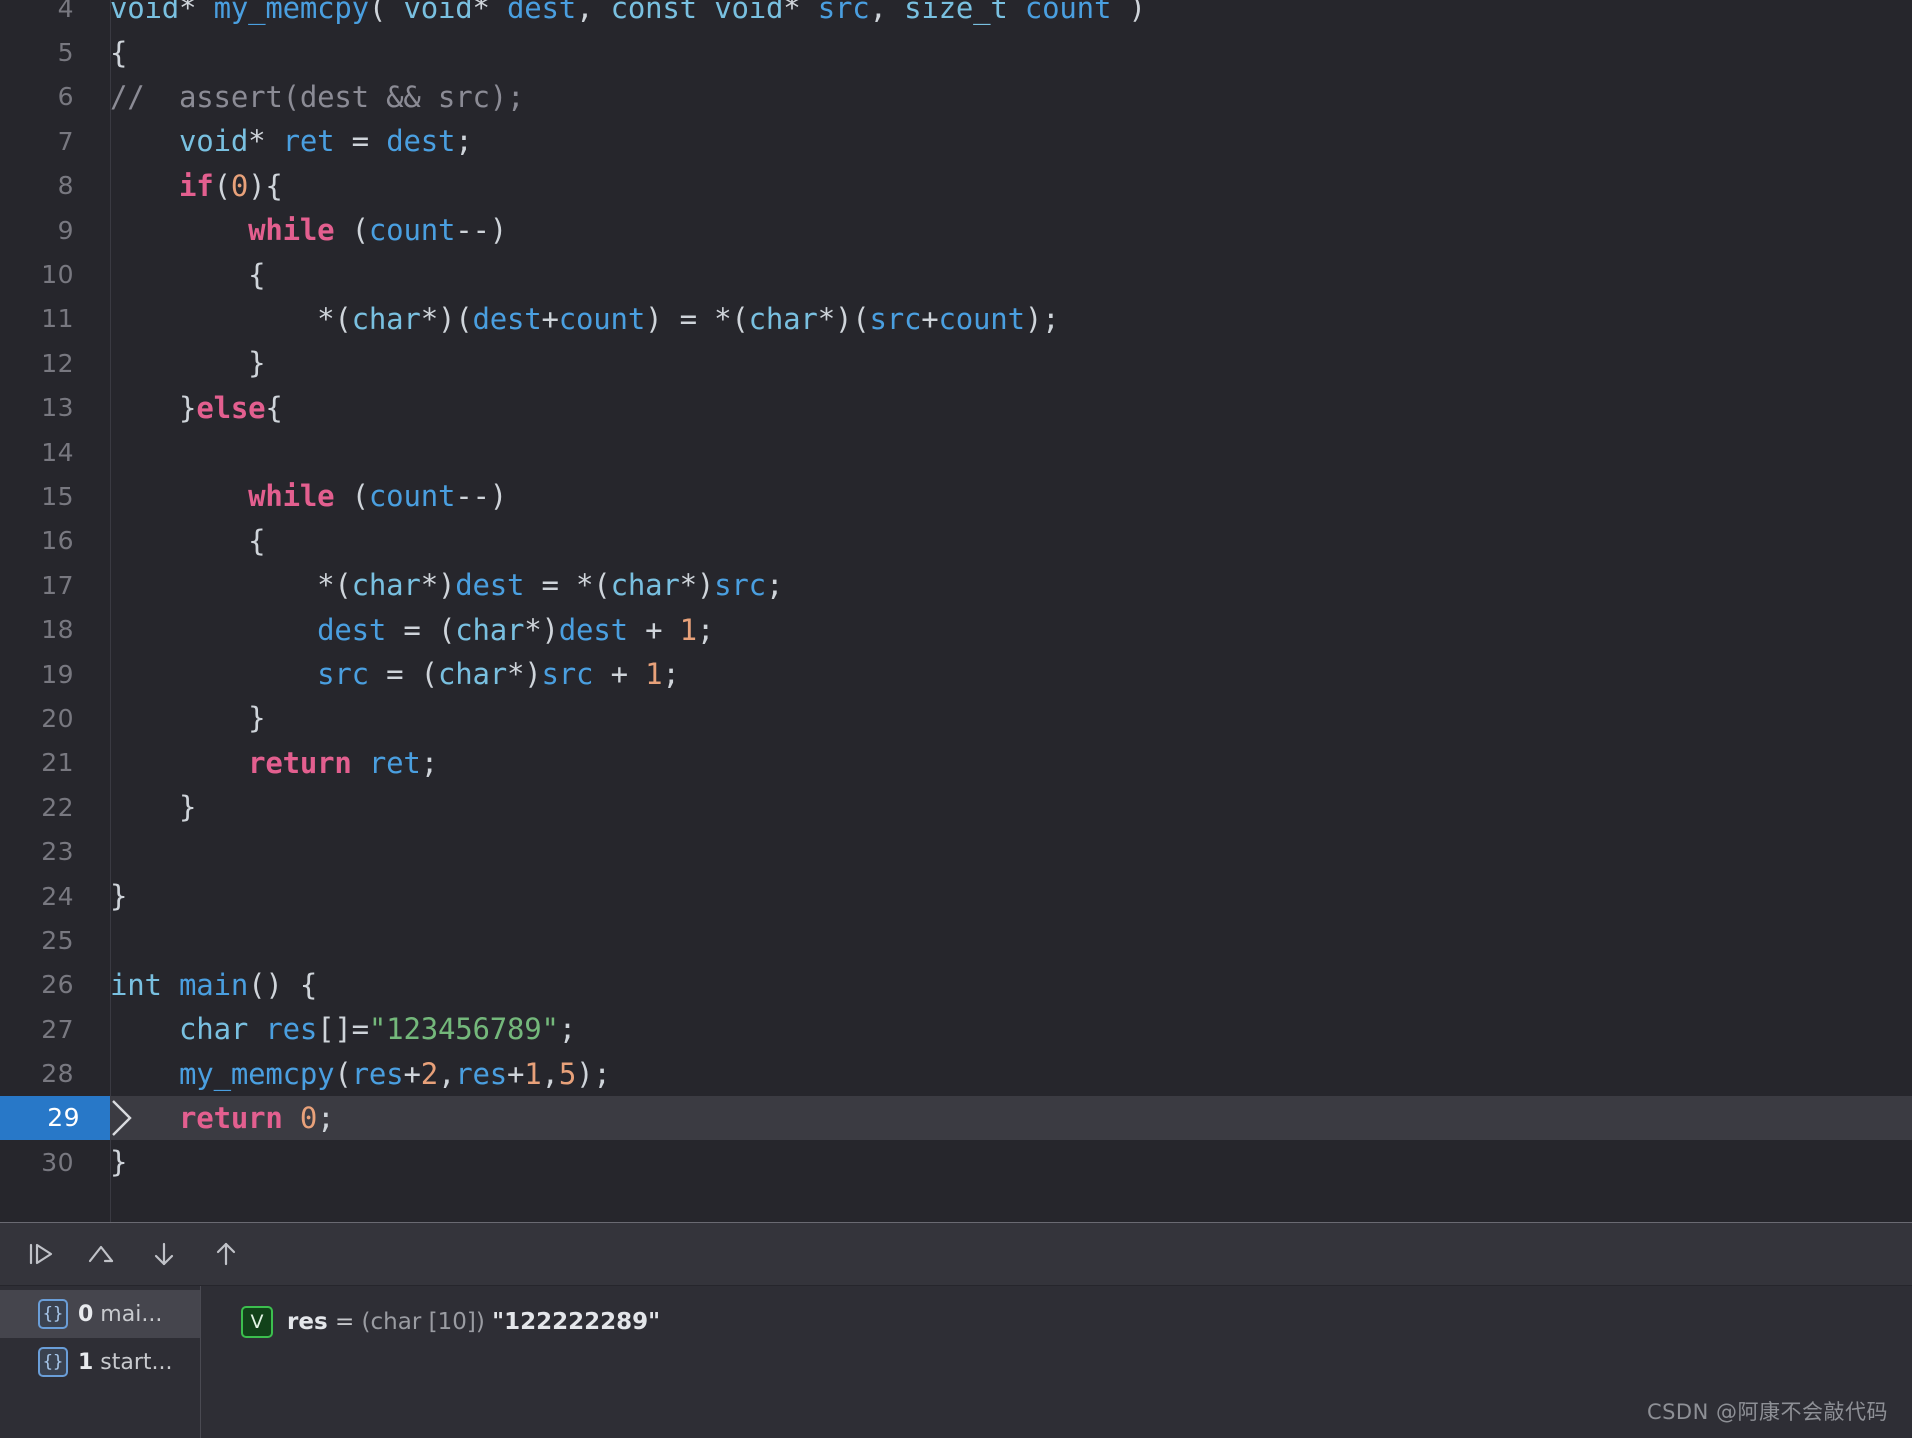  What do you see at coordinates (956, 585) in the screenshot?
I see `code-line: 17 *(char*)dest = *(char*)src;` at bounding box center [956, 585].